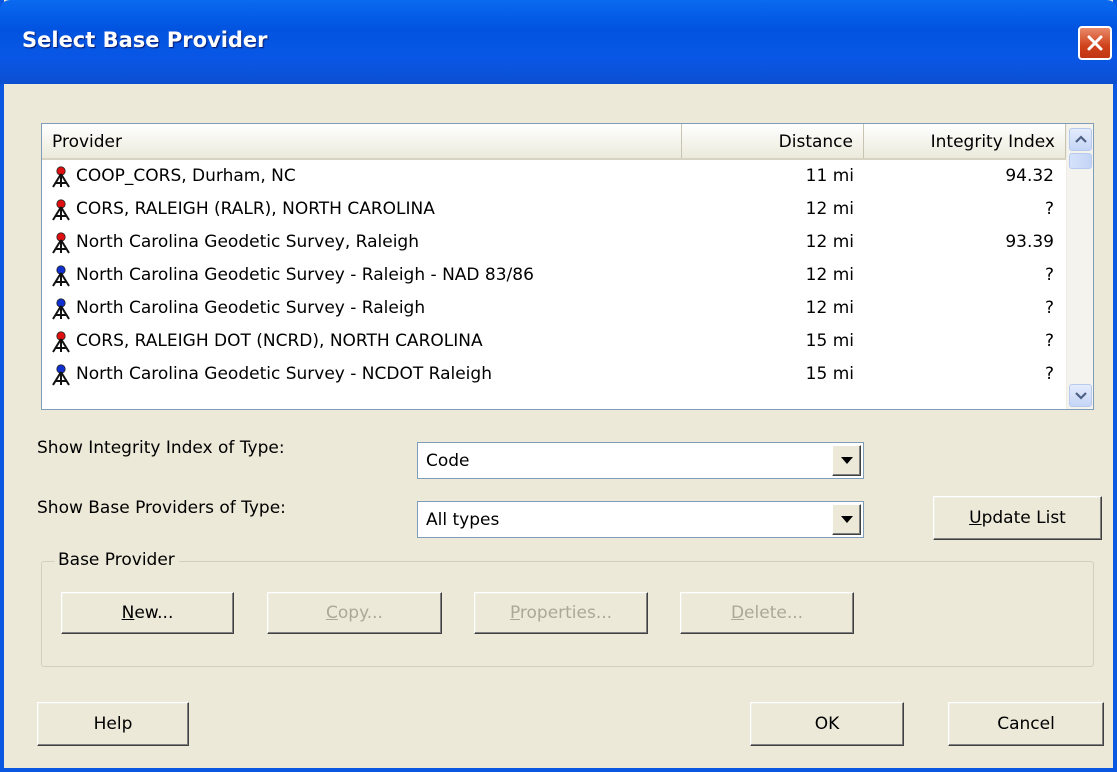  I want to click on provider-name: CORS, RALEIGH (RALR), NORTH CAROLINA, so click(255, 209).